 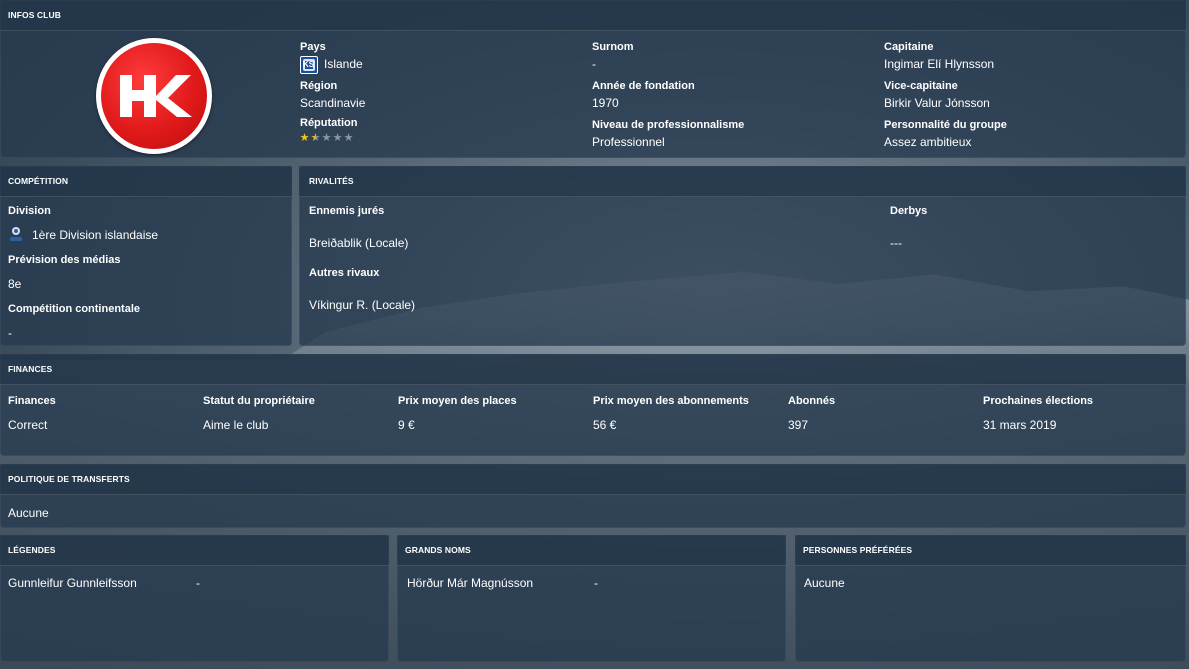 What do you see at coordinates (824, 583) in the screenshot?
I see `favorite-people-value: Aucune` at bounding box center [824, 583].